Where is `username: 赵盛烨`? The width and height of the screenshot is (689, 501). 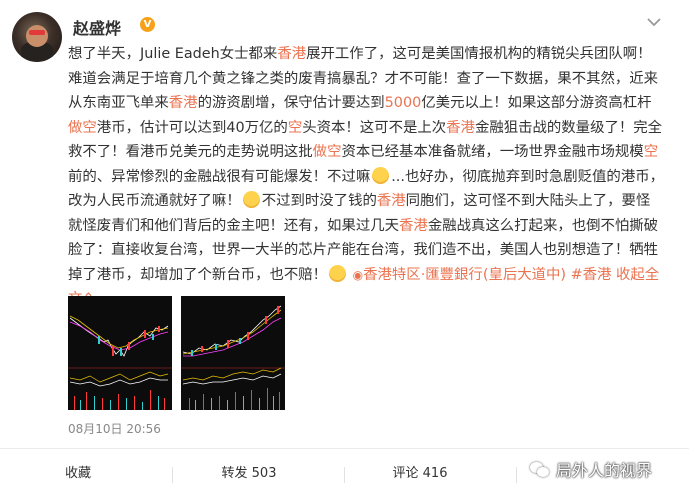
username: 赵盛烨 is located at coordinates (97, 27).